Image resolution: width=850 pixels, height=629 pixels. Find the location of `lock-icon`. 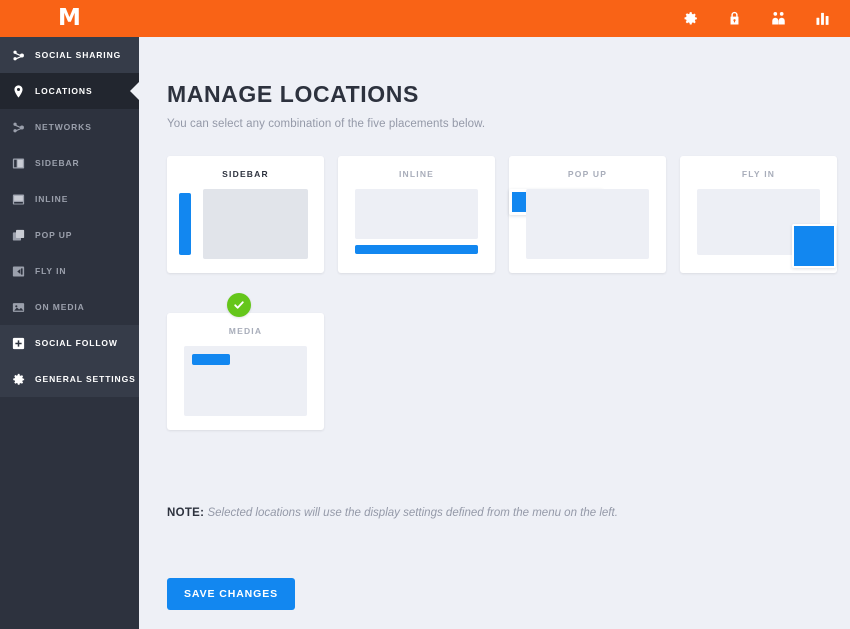

lock-icon is located at coordinates (734, 18).